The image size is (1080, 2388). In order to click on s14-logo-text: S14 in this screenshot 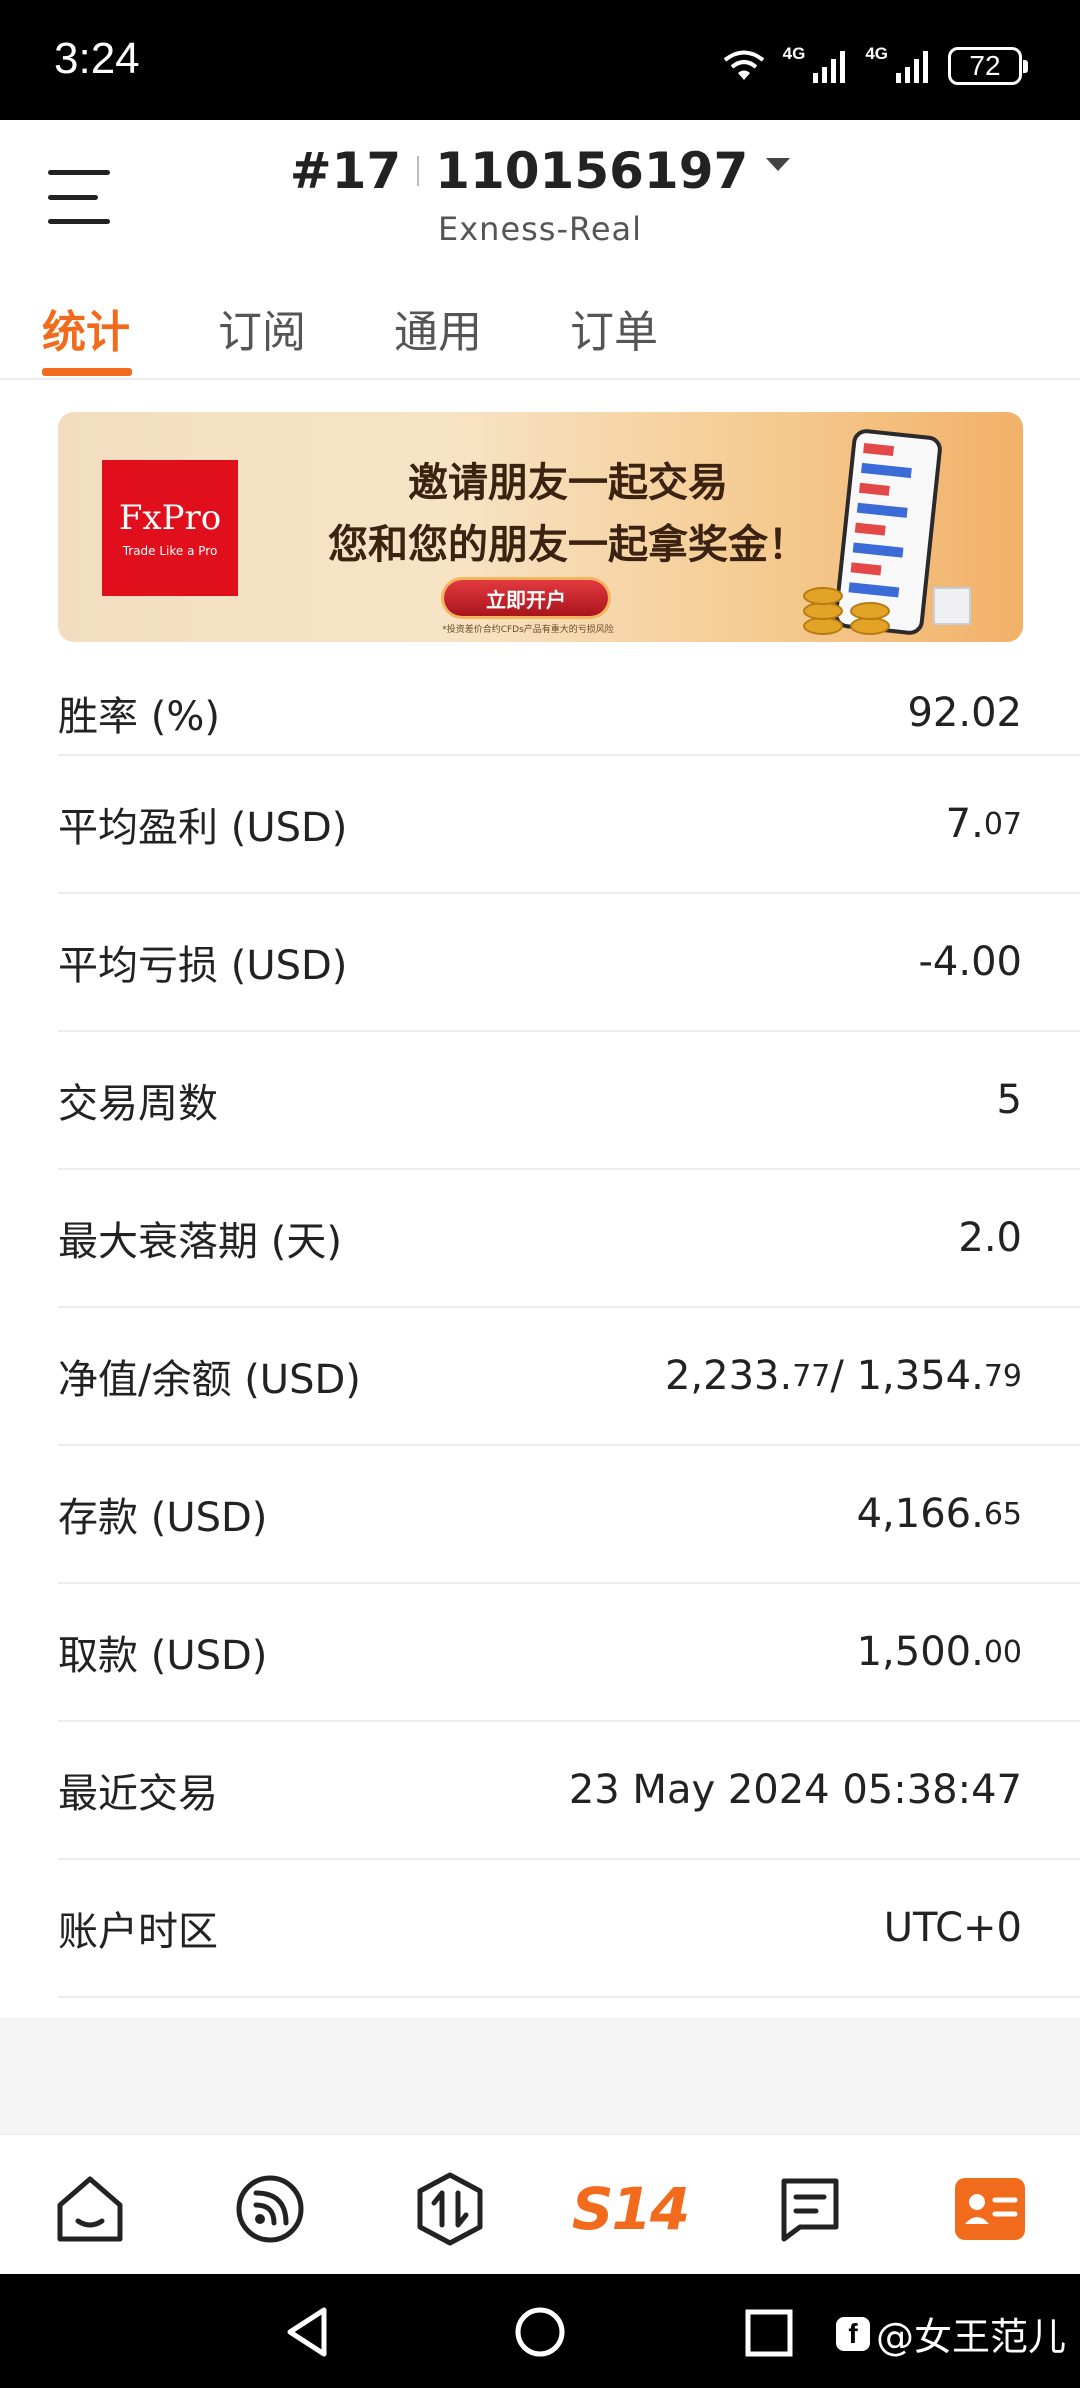, I will do `click(630, 2209)`.